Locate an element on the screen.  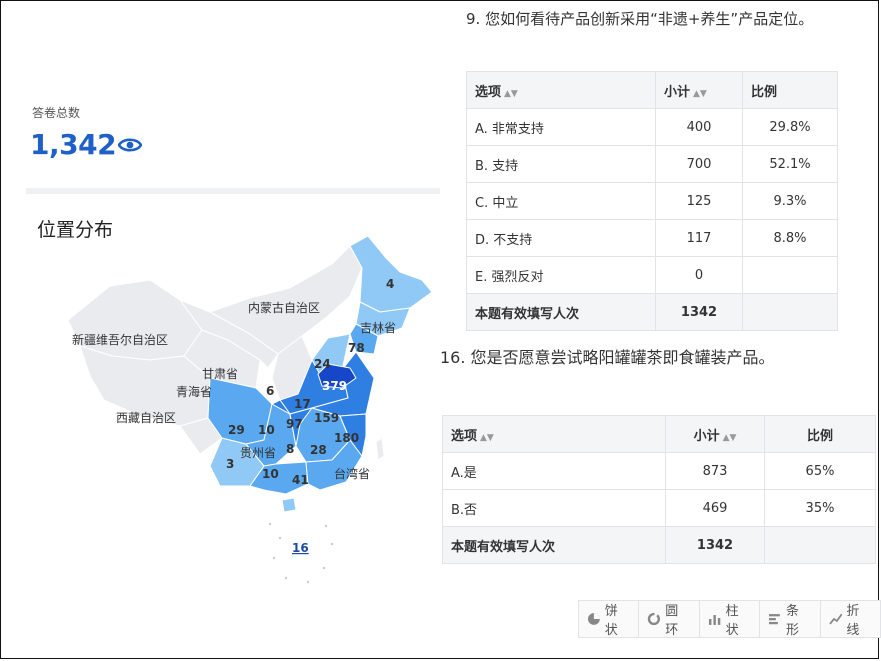
response-count-value: 1,342 is located at coordinates (73, 144).